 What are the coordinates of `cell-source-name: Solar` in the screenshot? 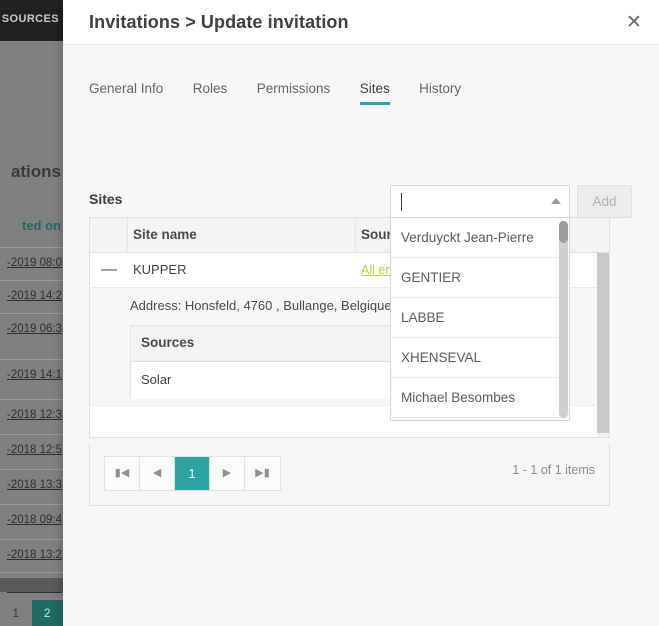 It's located at (156, 379).